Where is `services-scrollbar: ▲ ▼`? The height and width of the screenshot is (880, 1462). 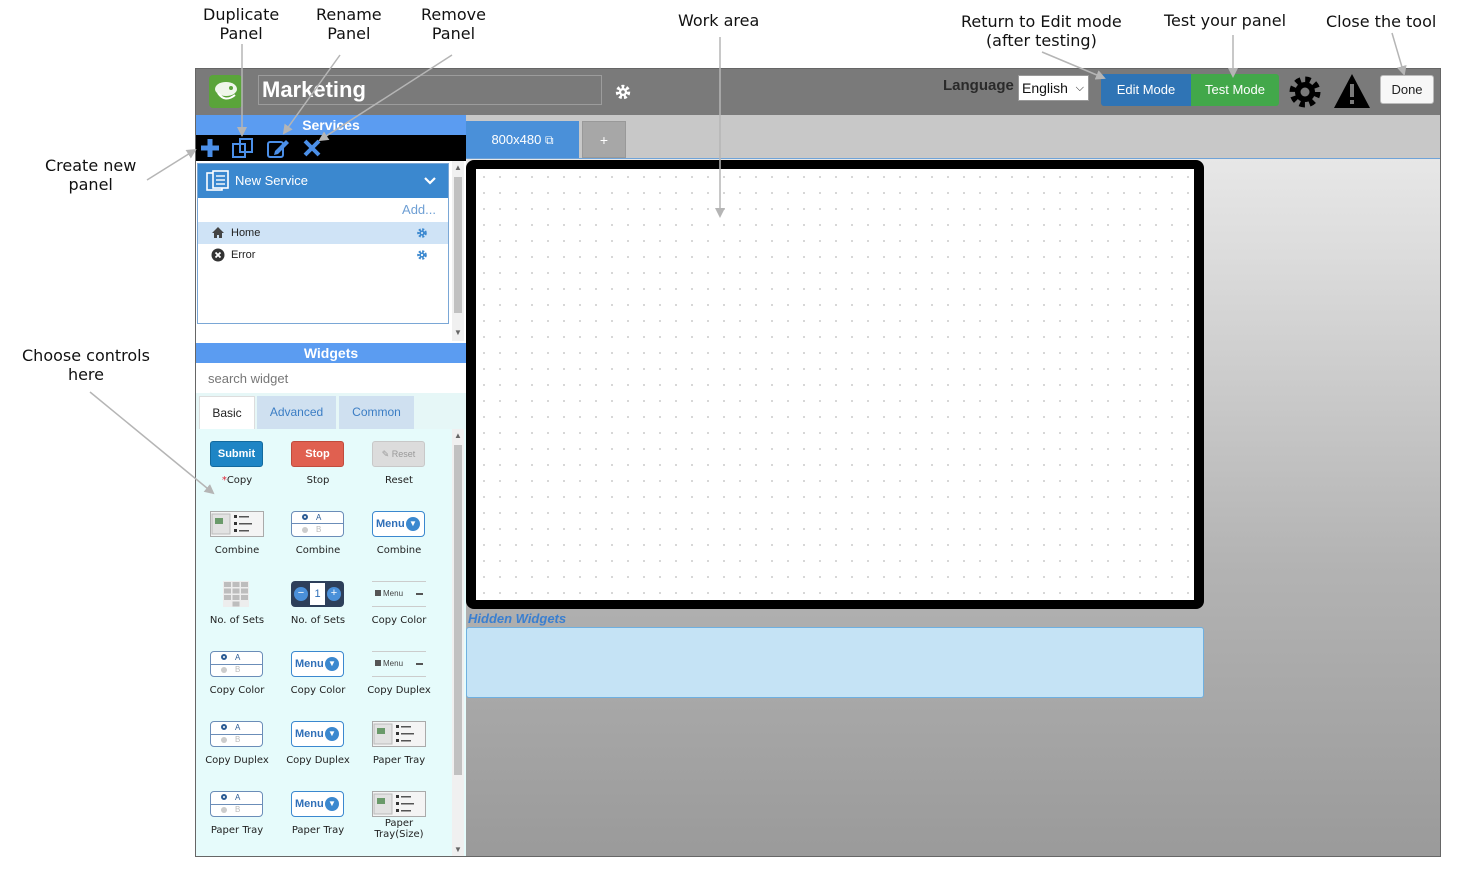 services-scrollbar: ▲ ▼ is located at coordinates (458, 251).